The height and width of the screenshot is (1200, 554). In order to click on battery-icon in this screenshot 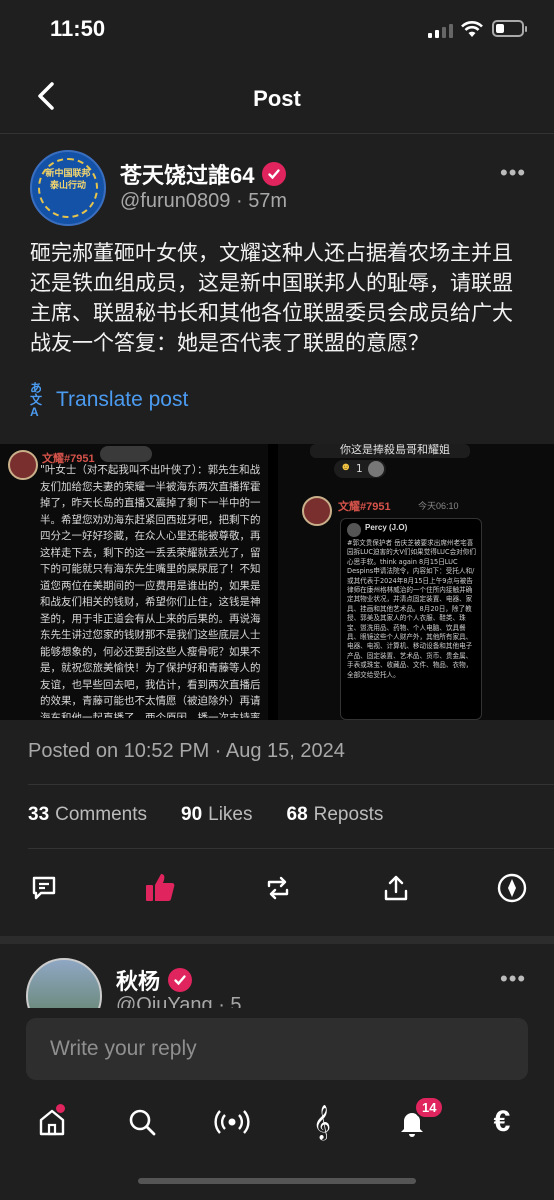, I will do `click(509, 28)`.